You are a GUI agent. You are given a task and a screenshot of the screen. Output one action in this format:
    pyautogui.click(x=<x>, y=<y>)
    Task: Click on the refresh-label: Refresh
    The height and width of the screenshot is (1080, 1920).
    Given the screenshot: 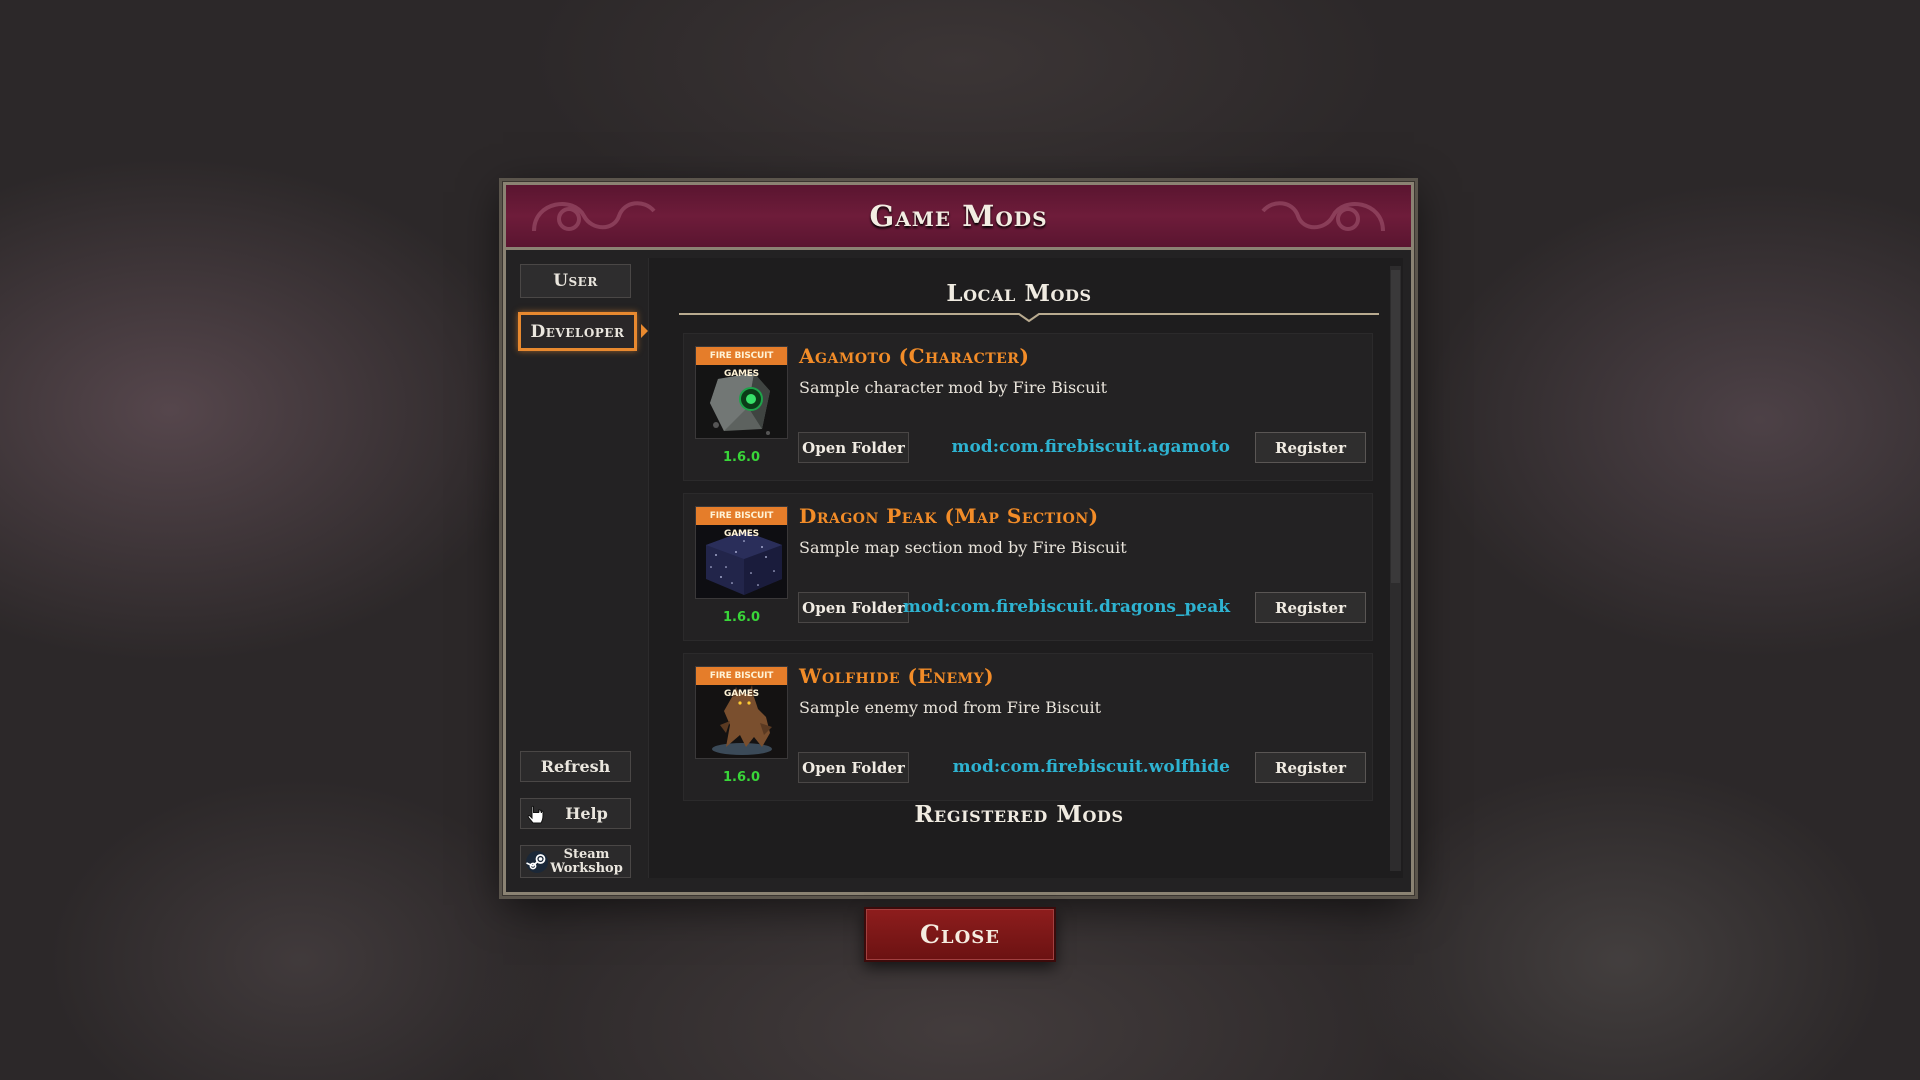 What is the action you would take?
    pyautogui.click(x=575, y=766)
    